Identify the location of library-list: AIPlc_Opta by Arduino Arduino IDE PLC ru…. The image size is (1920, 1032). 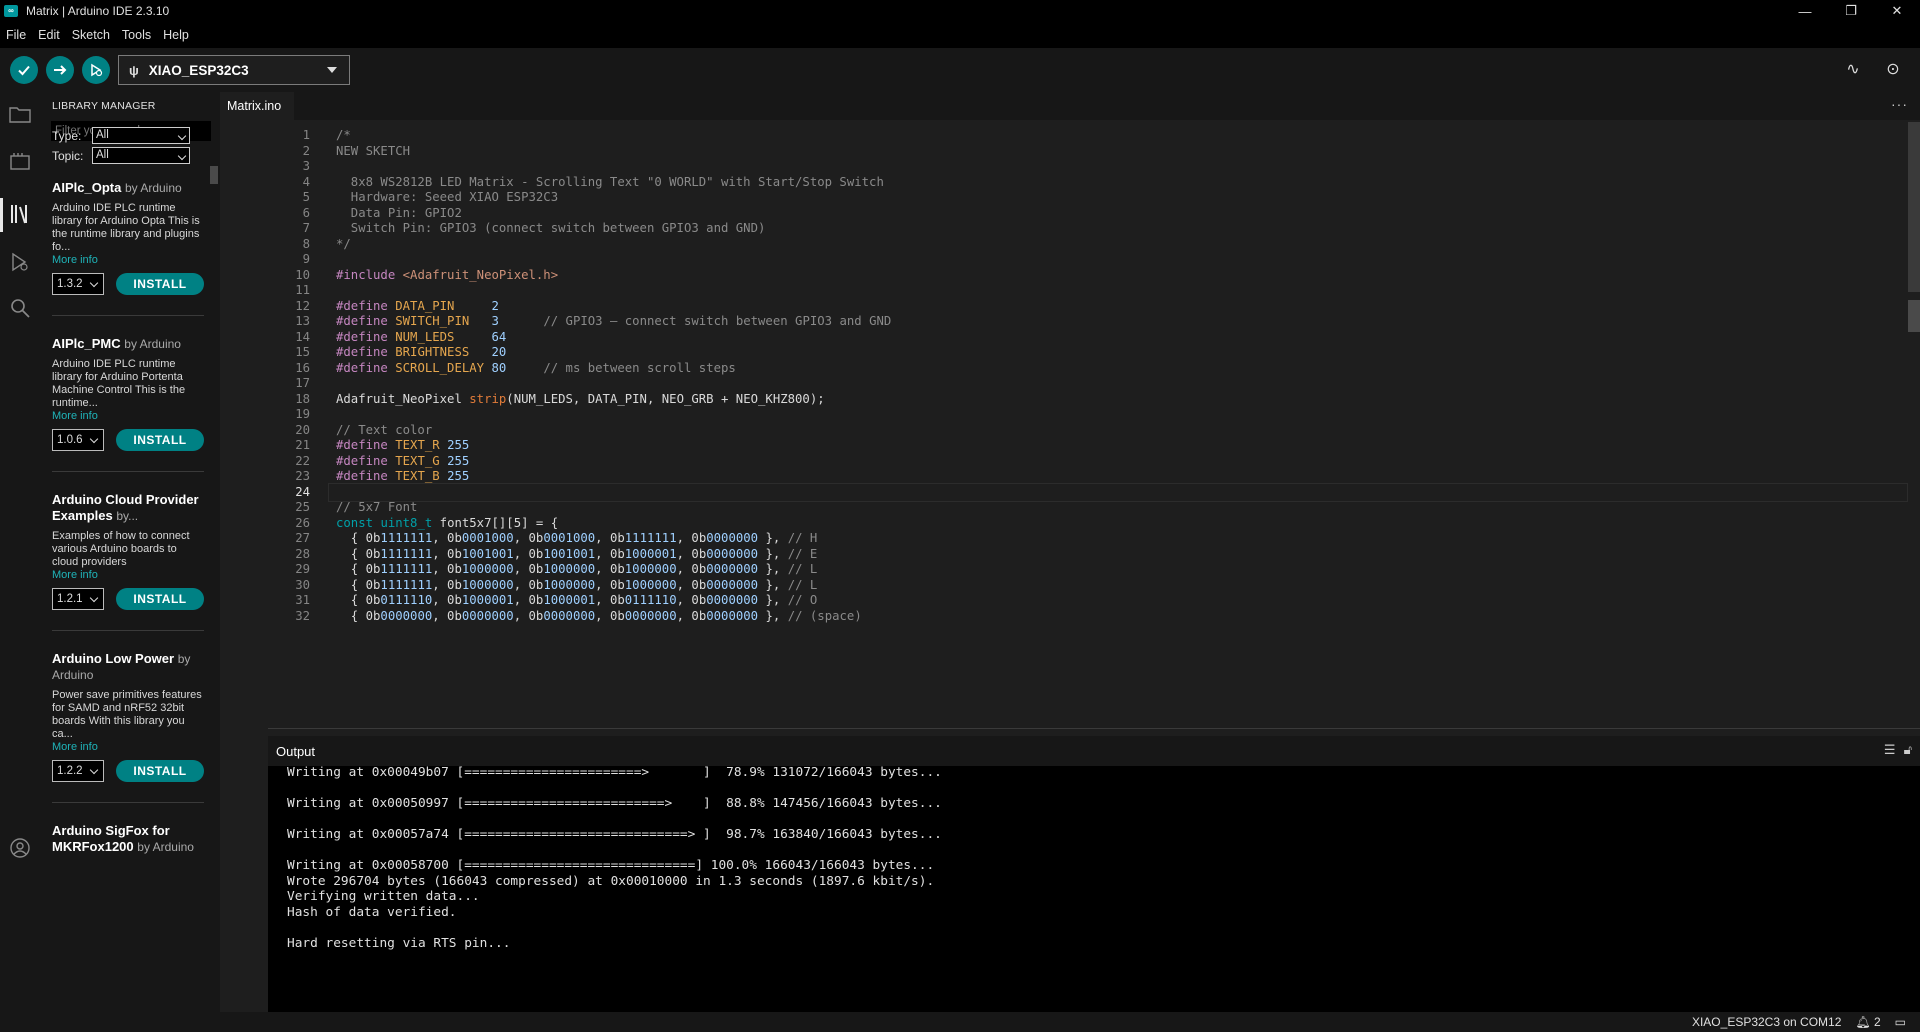
(128, 517).